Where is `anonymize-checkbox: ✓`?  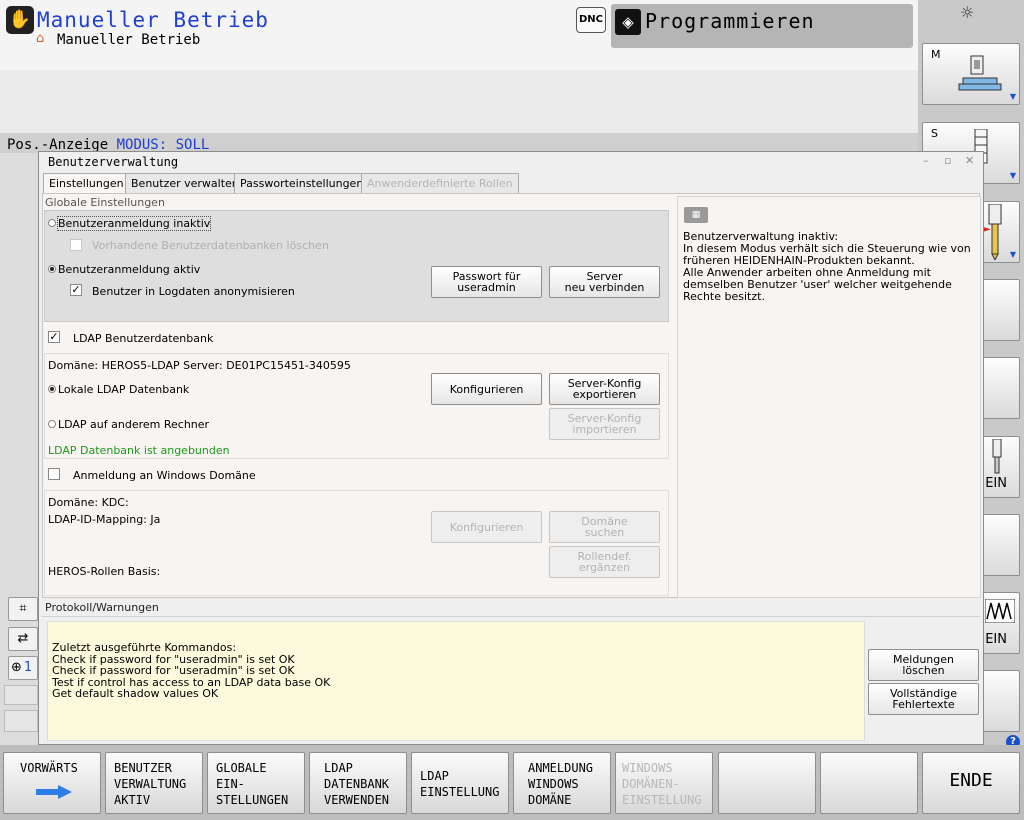 anonymize-checkbox: ✓ is located at coordinates (76, 290).